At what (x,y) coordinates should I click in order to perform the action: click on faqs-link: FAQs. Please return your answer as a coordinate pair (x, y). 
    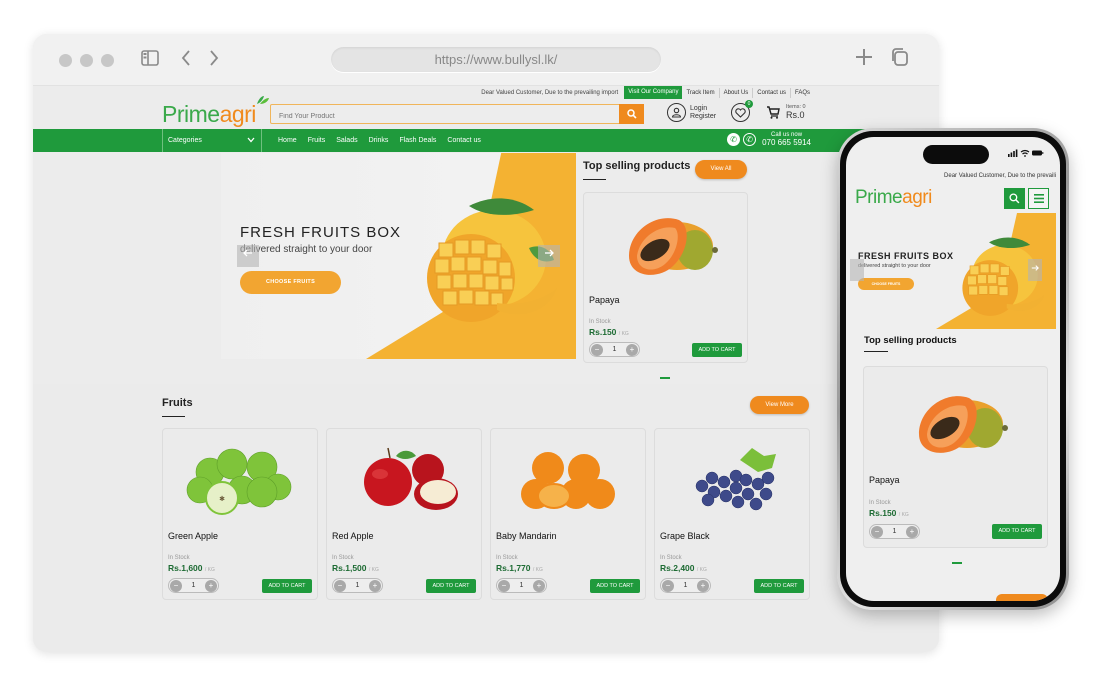
    Looking at the image, I should click on (802, 93).